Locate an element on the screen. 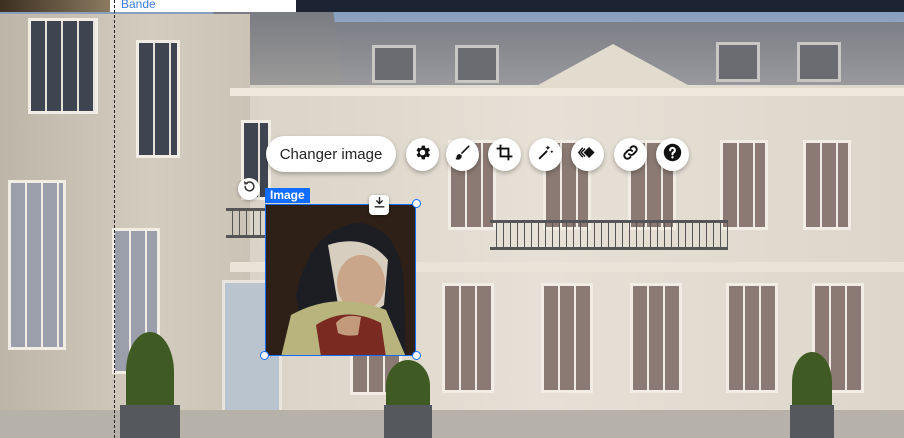 Image resolution: width=904 pixels, height=438 pixels. download-button is located at coordinates (379, 205).